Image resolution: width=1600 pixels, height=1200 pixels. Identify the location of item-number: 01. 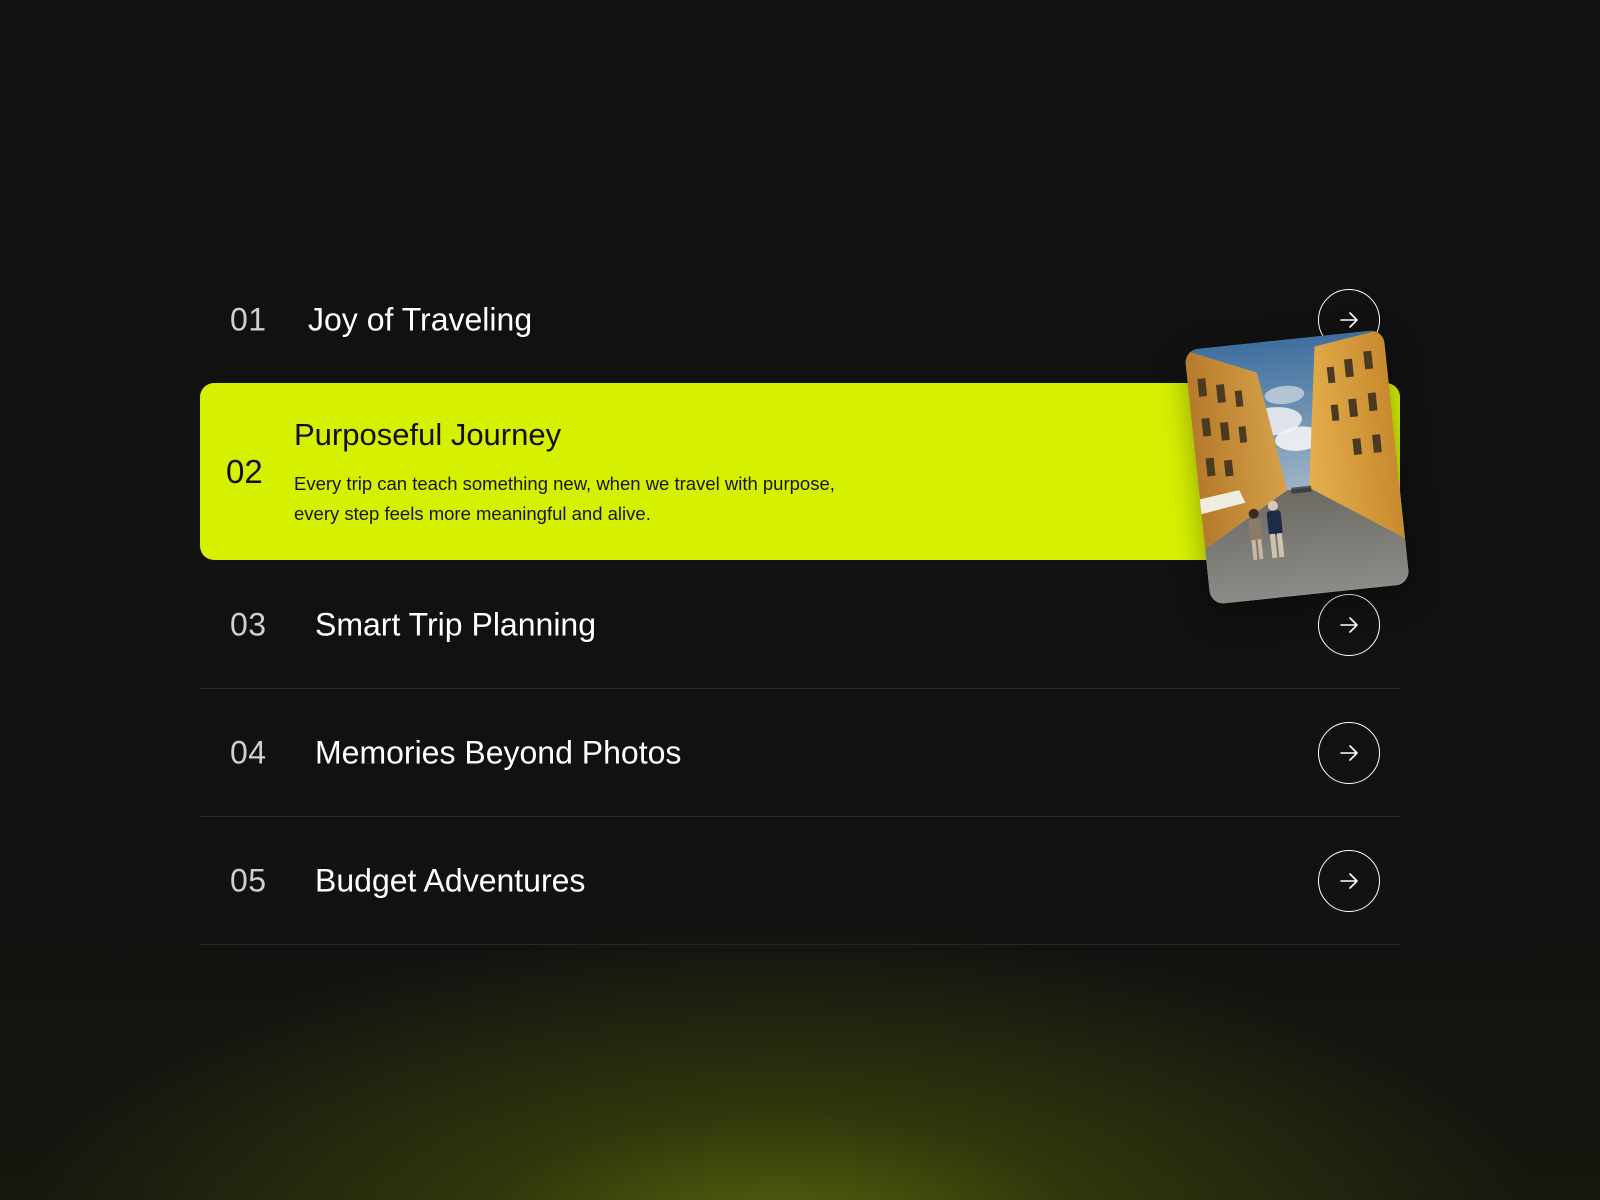
(248, 319).